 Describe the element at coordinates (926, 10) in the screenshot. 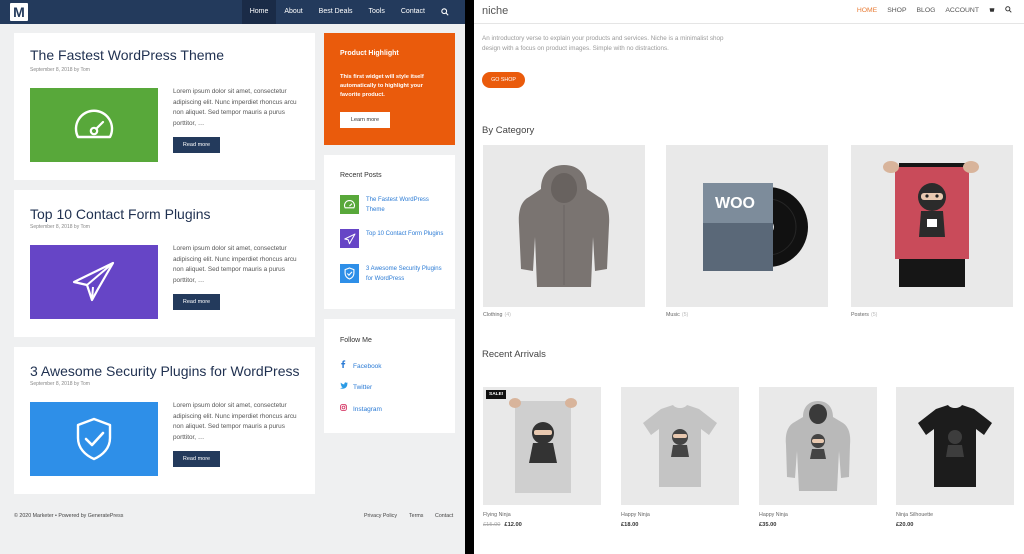

I see `nav-blog: BLOG` at that location.